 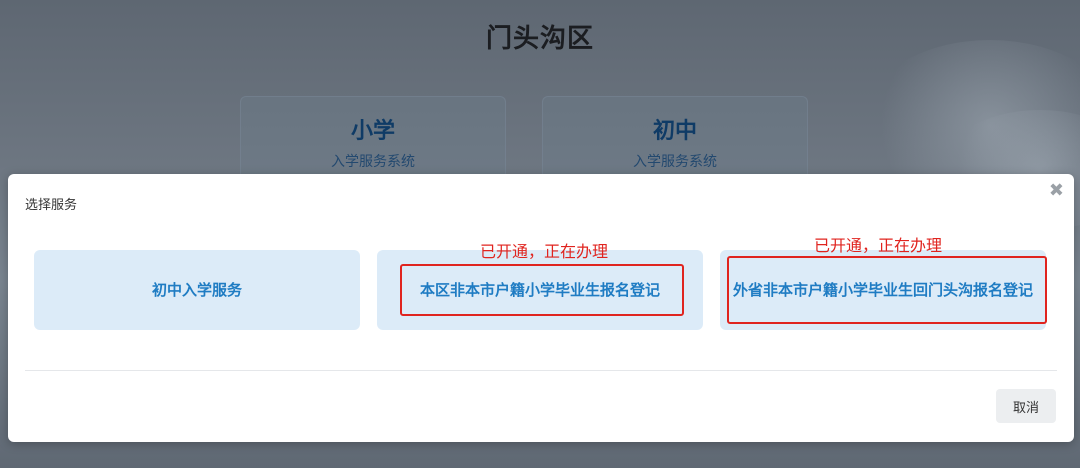 I want to click on cancel-button: 取消, so click(x=1026, y=406).